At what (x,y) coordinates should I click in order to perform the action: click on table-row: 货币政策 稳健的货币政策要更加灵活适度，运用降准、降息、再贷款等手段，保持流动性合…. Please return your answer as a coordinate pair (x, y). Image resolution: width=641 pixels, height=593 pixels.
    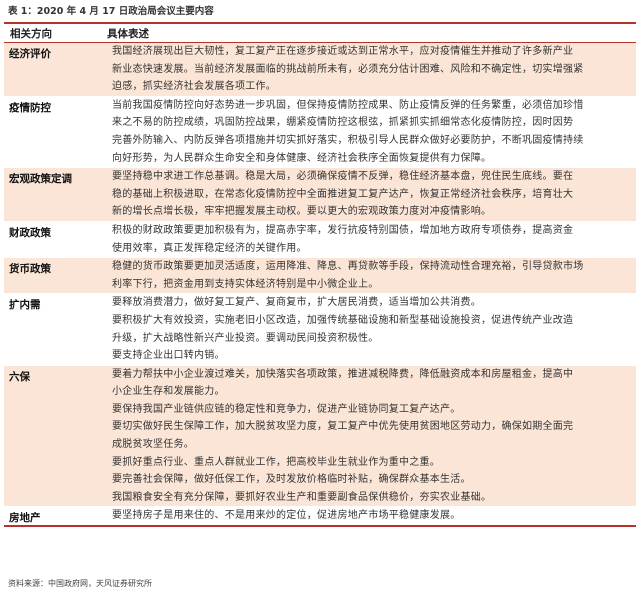
    Looking at the image, I should click on (320, 275).